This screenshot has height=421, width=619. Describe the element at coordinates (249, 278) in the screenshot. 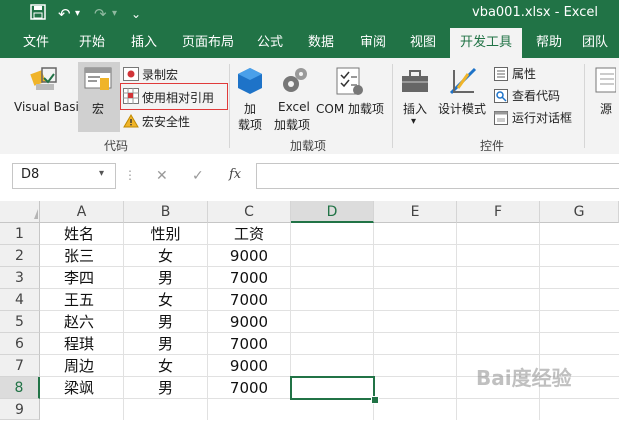

I see `cell-c3: 7000` at that location.